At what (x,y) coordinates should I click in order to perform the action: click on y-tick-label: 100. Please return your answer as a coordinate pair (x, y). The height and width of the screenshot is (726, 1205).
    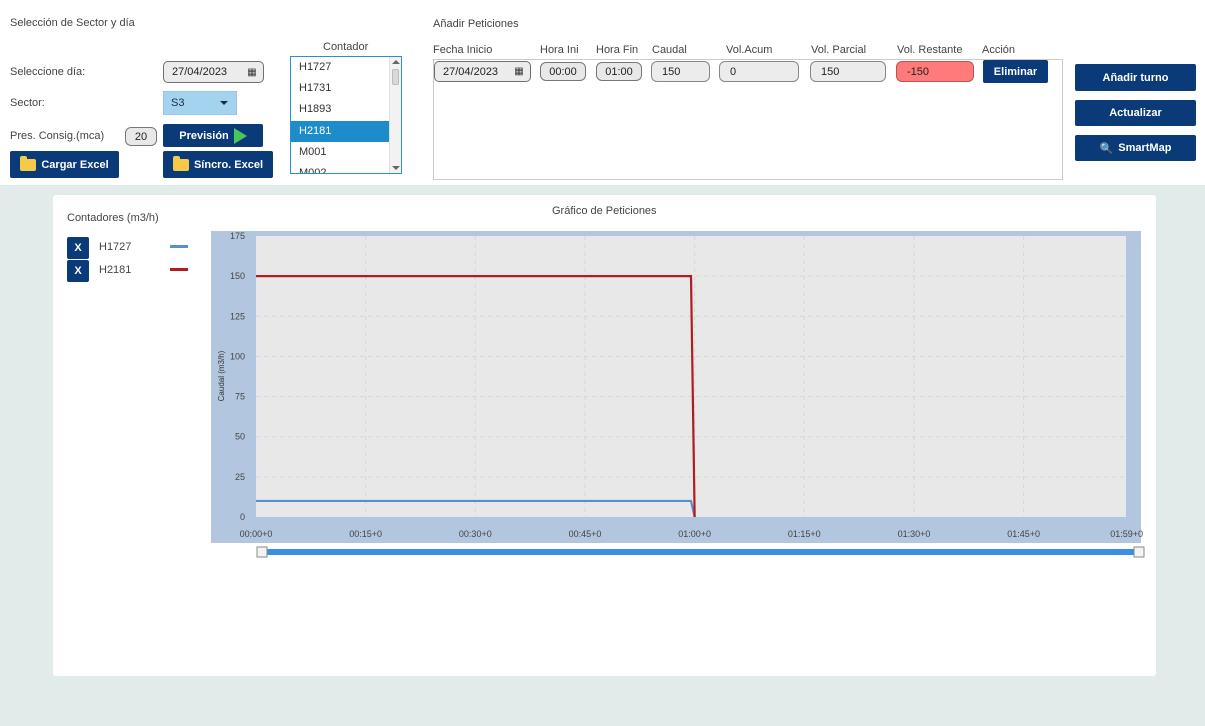
    Looking at the image, I should click on (237, 356).